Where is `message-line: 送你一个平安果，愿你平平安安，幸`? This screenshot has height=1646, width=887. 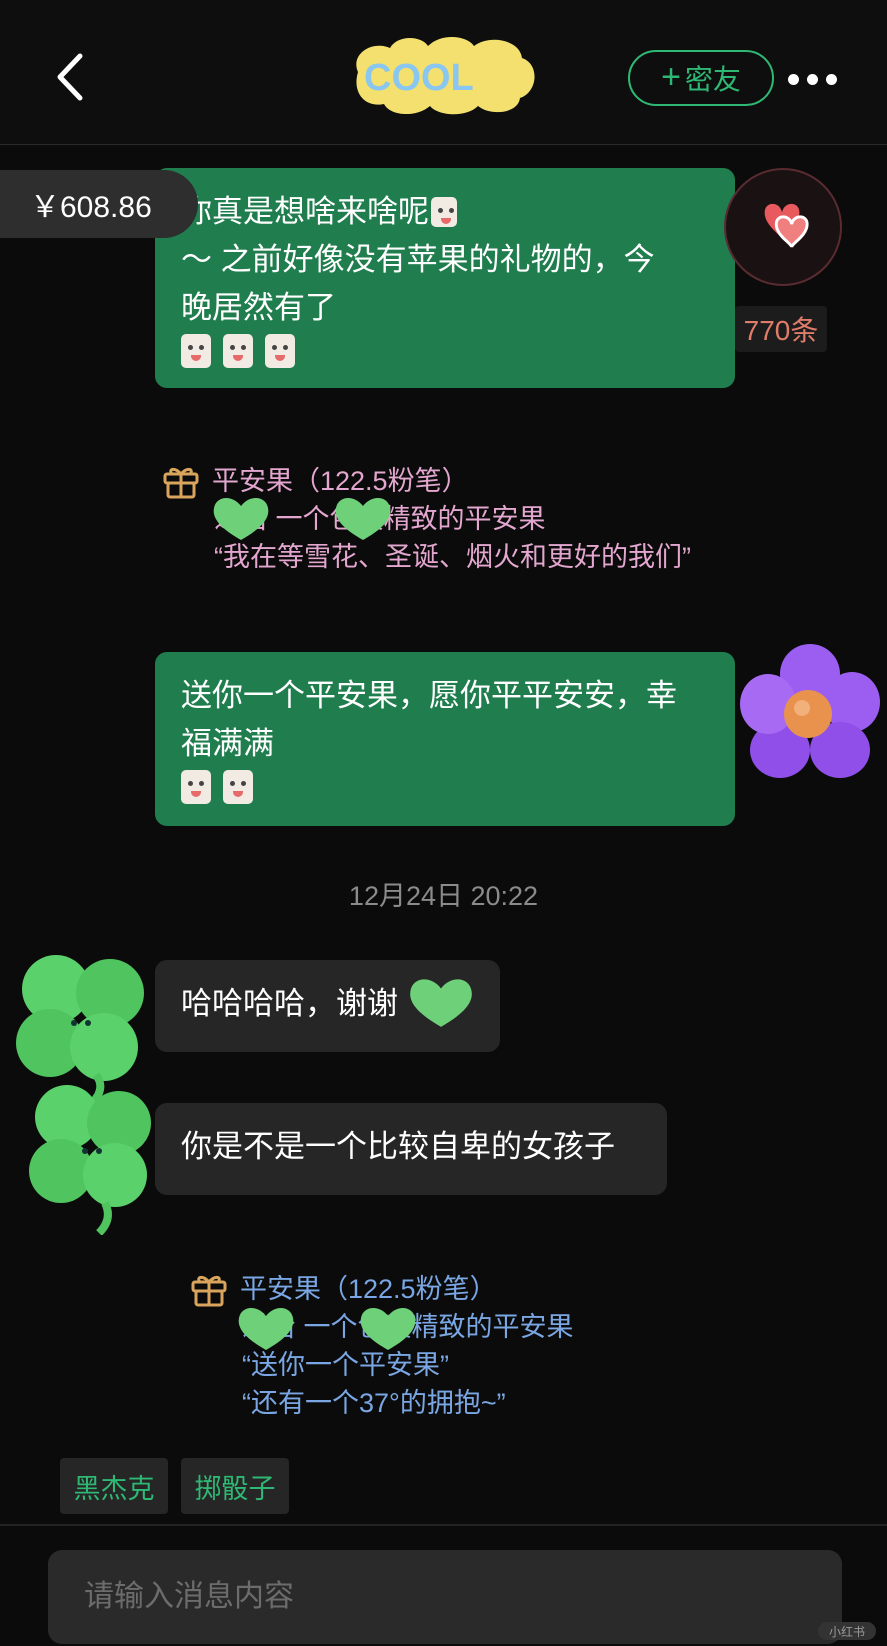
message-line: 送你一个平安果，愿你平平安安，幸 is located at coordinates (429, 695).